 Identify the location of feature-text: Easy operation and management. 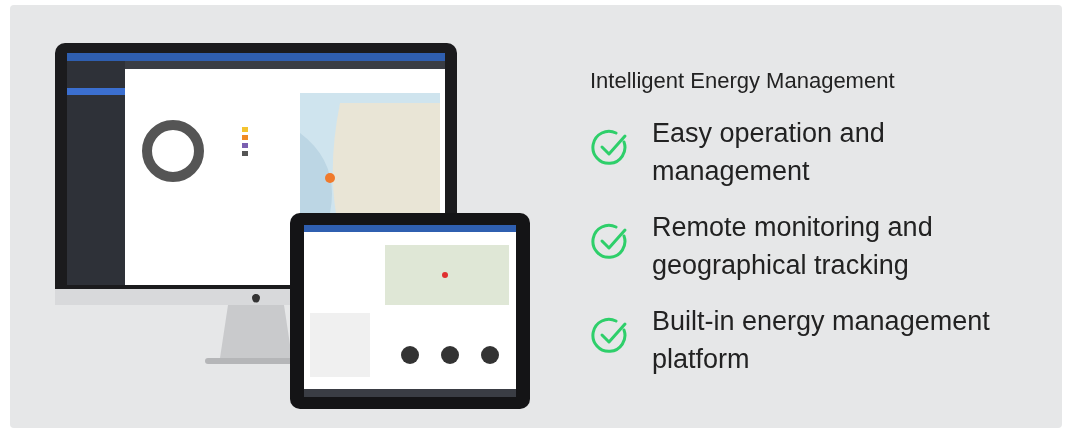
(769, 152).